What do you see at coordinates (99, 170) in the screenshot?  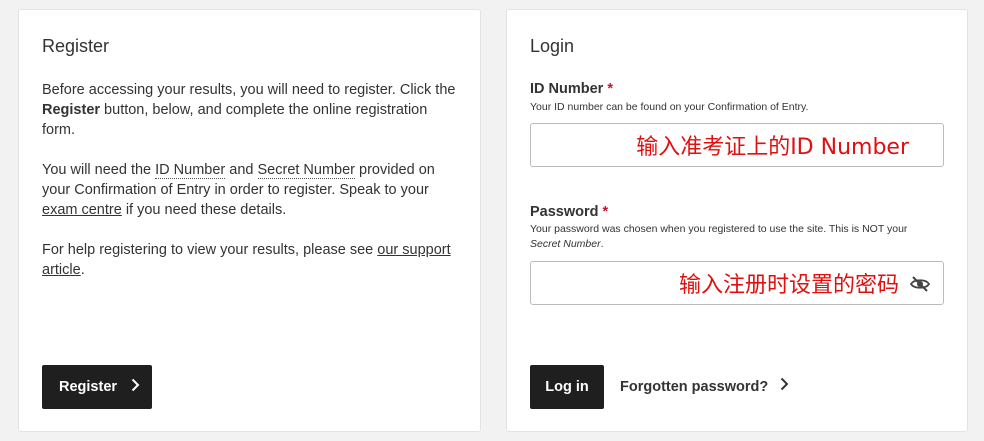 I see `requirements-text-1: You will need the` at bounding box center [99, 170].